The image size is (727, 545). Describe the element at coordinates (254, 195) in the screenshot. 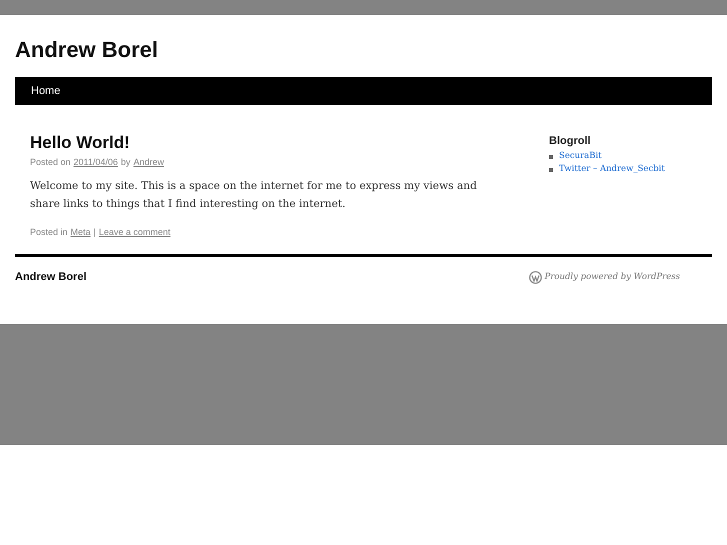

I see `post-body: Welcome to my site. This is a space on the internet for me to express my views and share links to things that I find interesting on the internet.` at that location.